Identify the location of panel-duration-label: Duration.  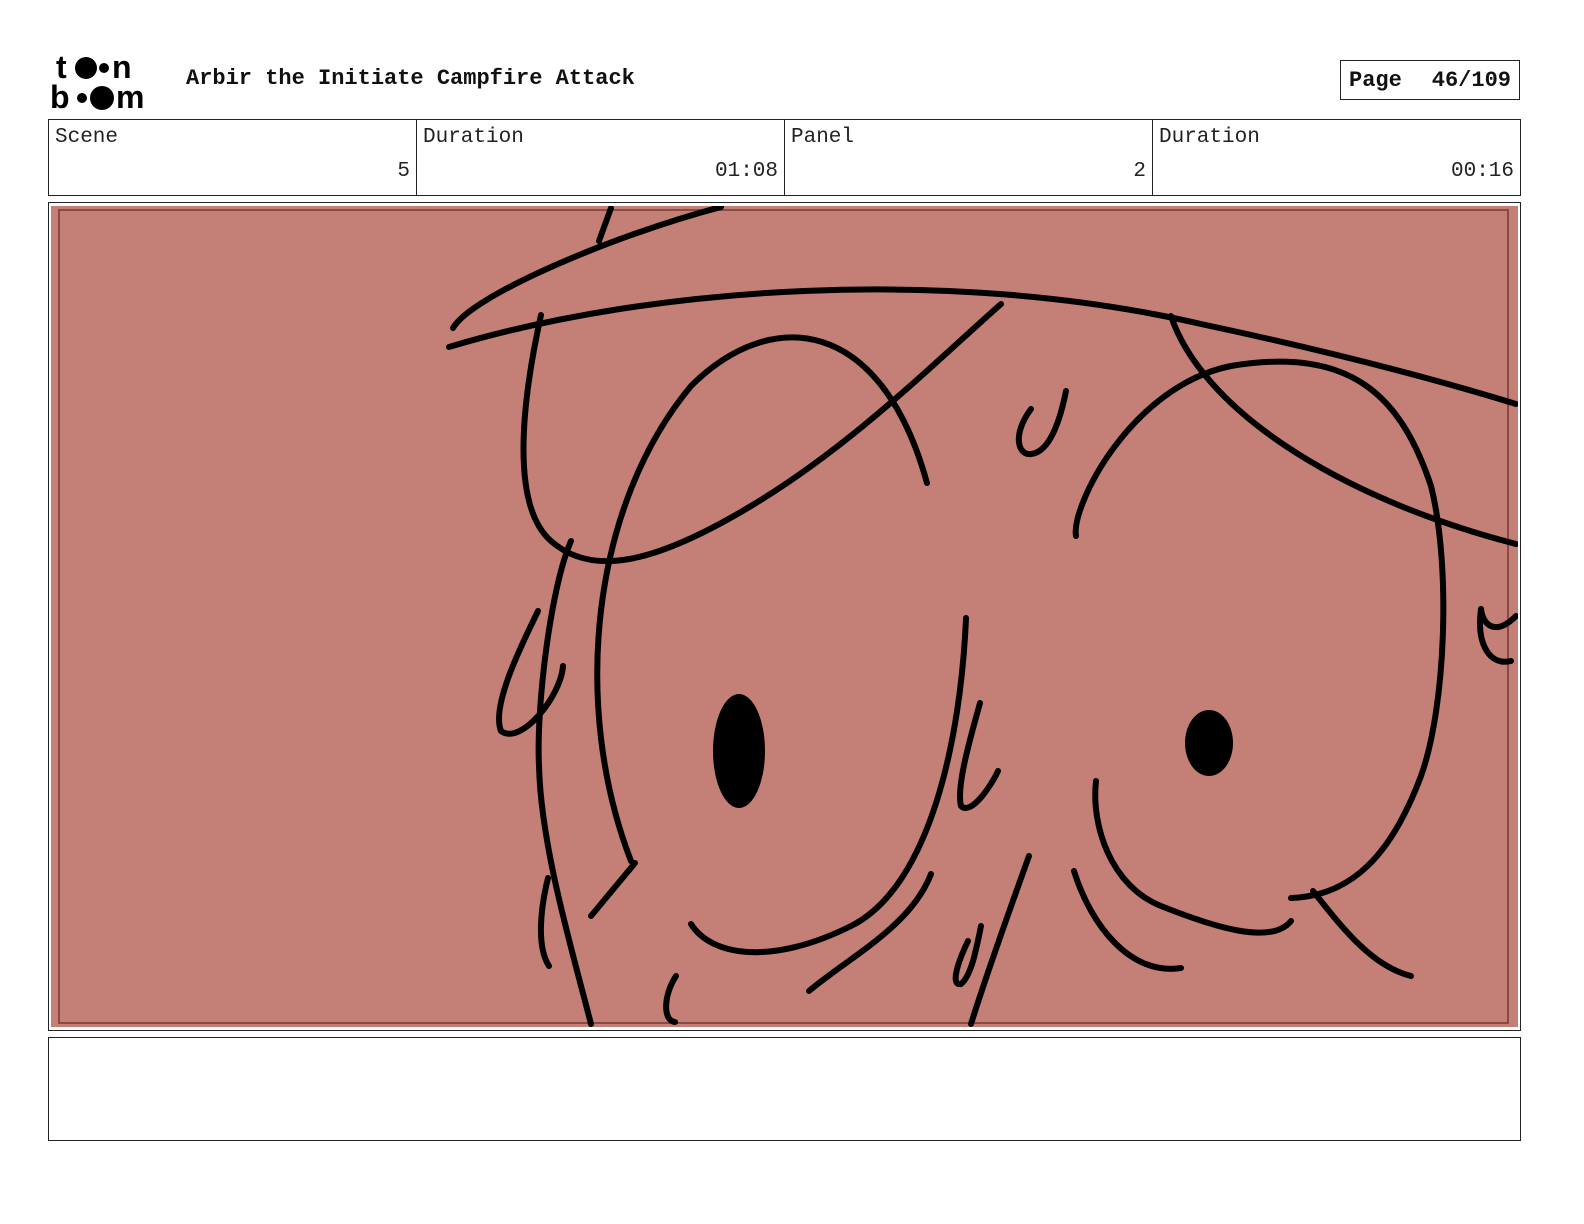
(1209, 137).